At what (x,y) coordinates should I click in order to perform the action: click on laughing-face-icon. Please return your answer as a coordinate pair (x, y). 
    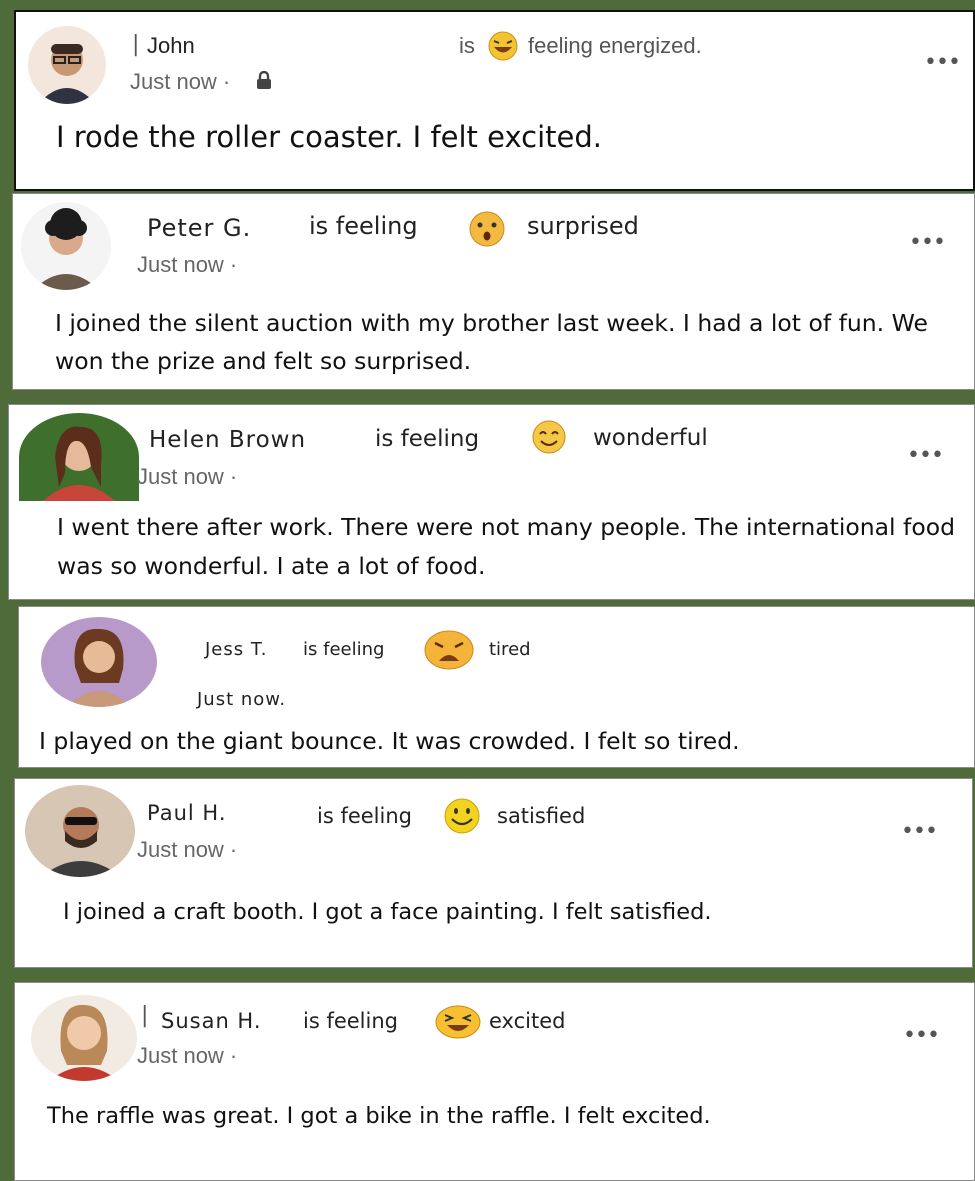
    Looking at the image, I should click on (503, 46).